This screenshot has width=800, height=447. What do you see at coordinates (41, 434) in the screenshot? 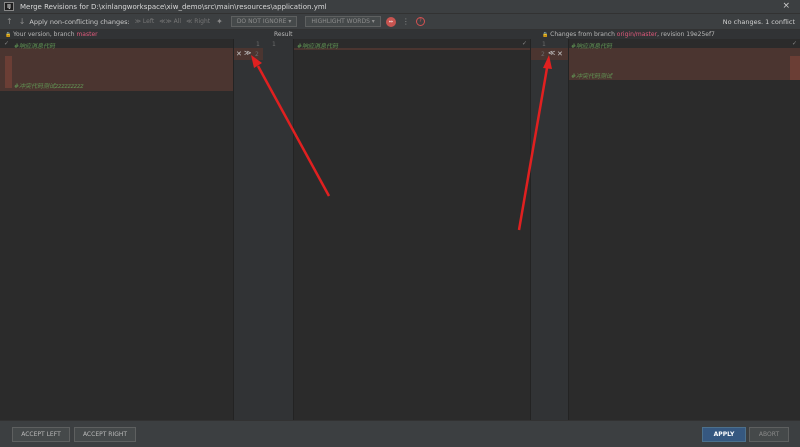
I see `accept-left-button: ACCEPT LEFT` at bounding box center [41, 434].